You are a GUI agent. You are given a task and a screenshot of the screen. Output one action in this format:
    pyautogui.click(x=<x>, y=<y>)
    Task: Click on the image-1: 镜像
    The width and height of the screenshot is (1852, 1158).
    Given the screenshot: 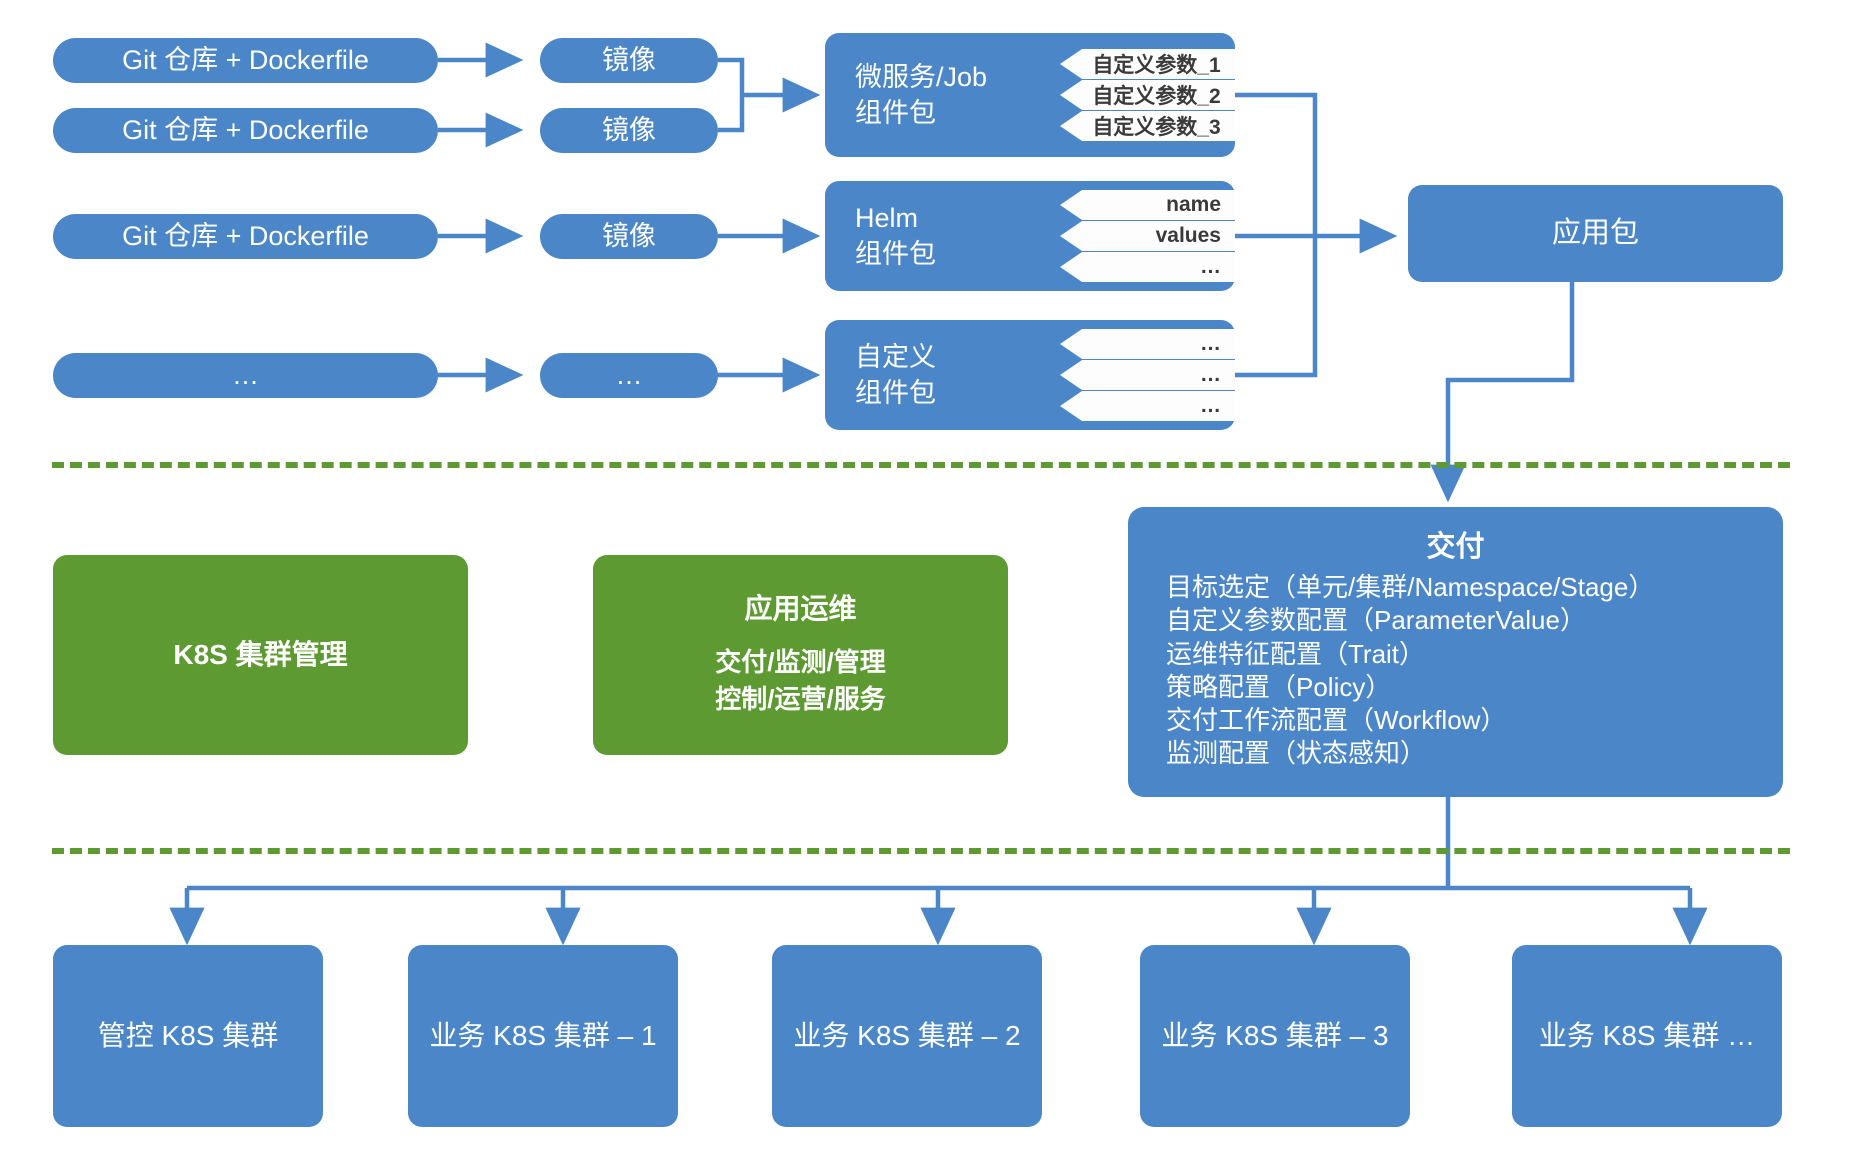 What is the action you would take?
    pyautogui.click(x=629, y=60)
    